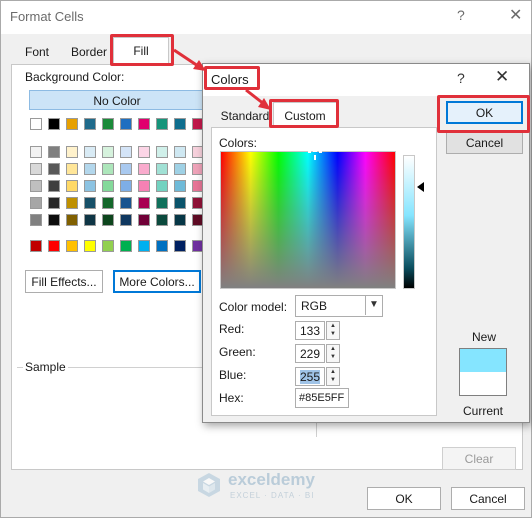 This screenshot has width=532, height=518. What do you see at coordinates (142, 50) in the screenshot?
I see `annotation-box-fill-tab` at bounding box center [142, 50].